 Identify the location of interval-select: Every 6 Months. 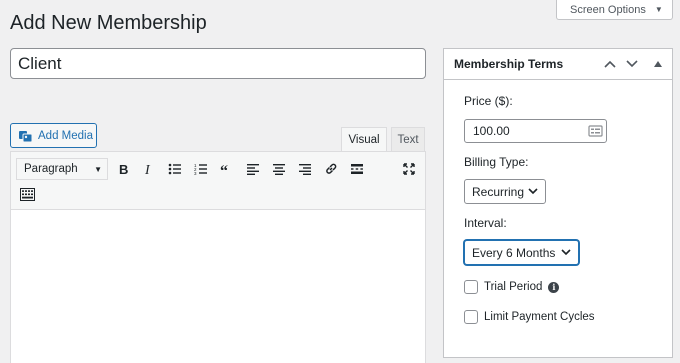
(521, 252).